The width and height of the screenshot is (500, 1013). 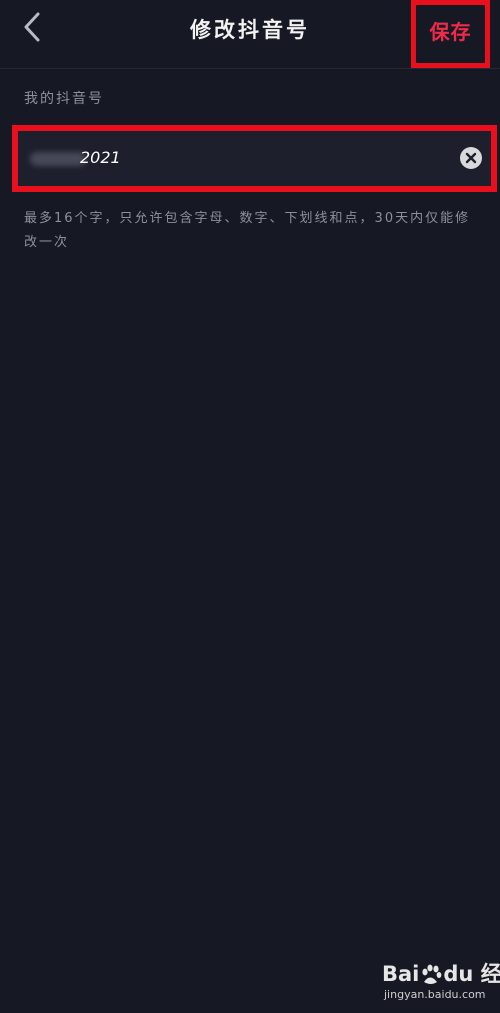 I want to click on douyin-id-input, so click(x=260, y=157).